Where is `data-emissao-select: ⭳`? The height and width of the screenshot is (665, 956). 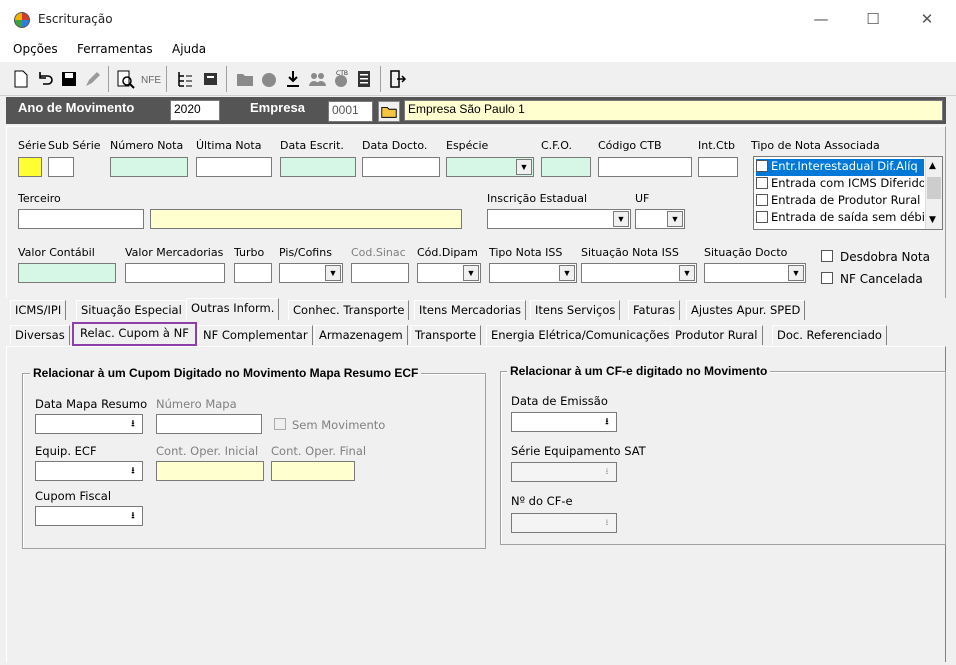
data-emissao-select: ⭳ is located at coordinates (564, 422).